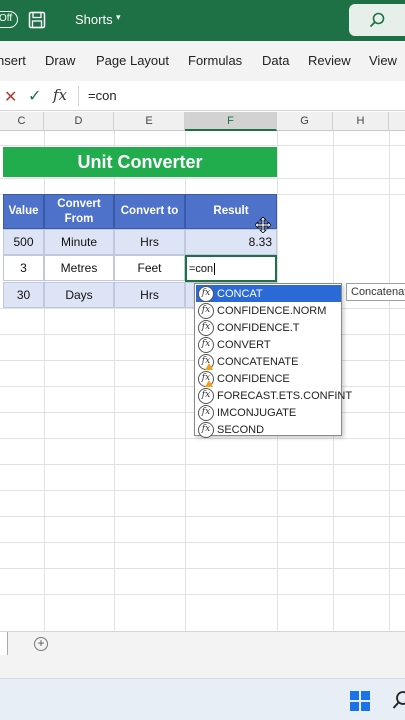 The height and width of the screenshot is (720, 405). I want to click on formula-bar-divider, so click(78, 96).